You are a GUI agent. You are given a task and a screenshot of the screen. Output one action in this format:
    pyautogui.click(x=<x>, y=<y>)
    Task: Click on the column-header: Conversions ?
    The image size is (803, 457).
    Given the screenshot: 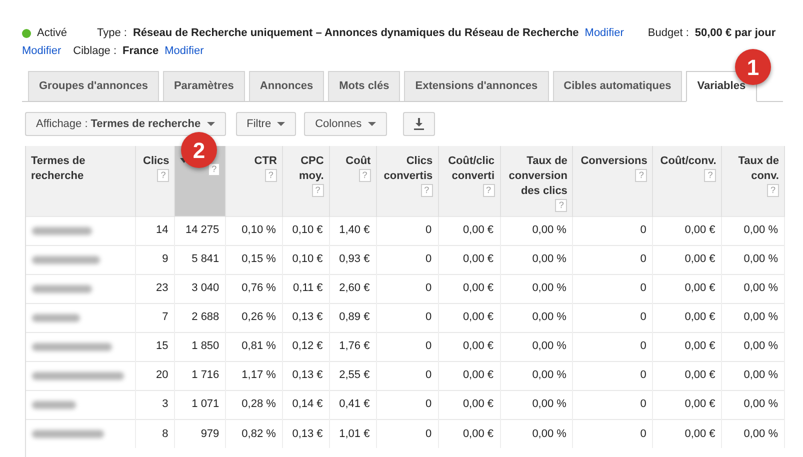 What is the action you would take?
    pyautogui.click(x=612, y=181)
    